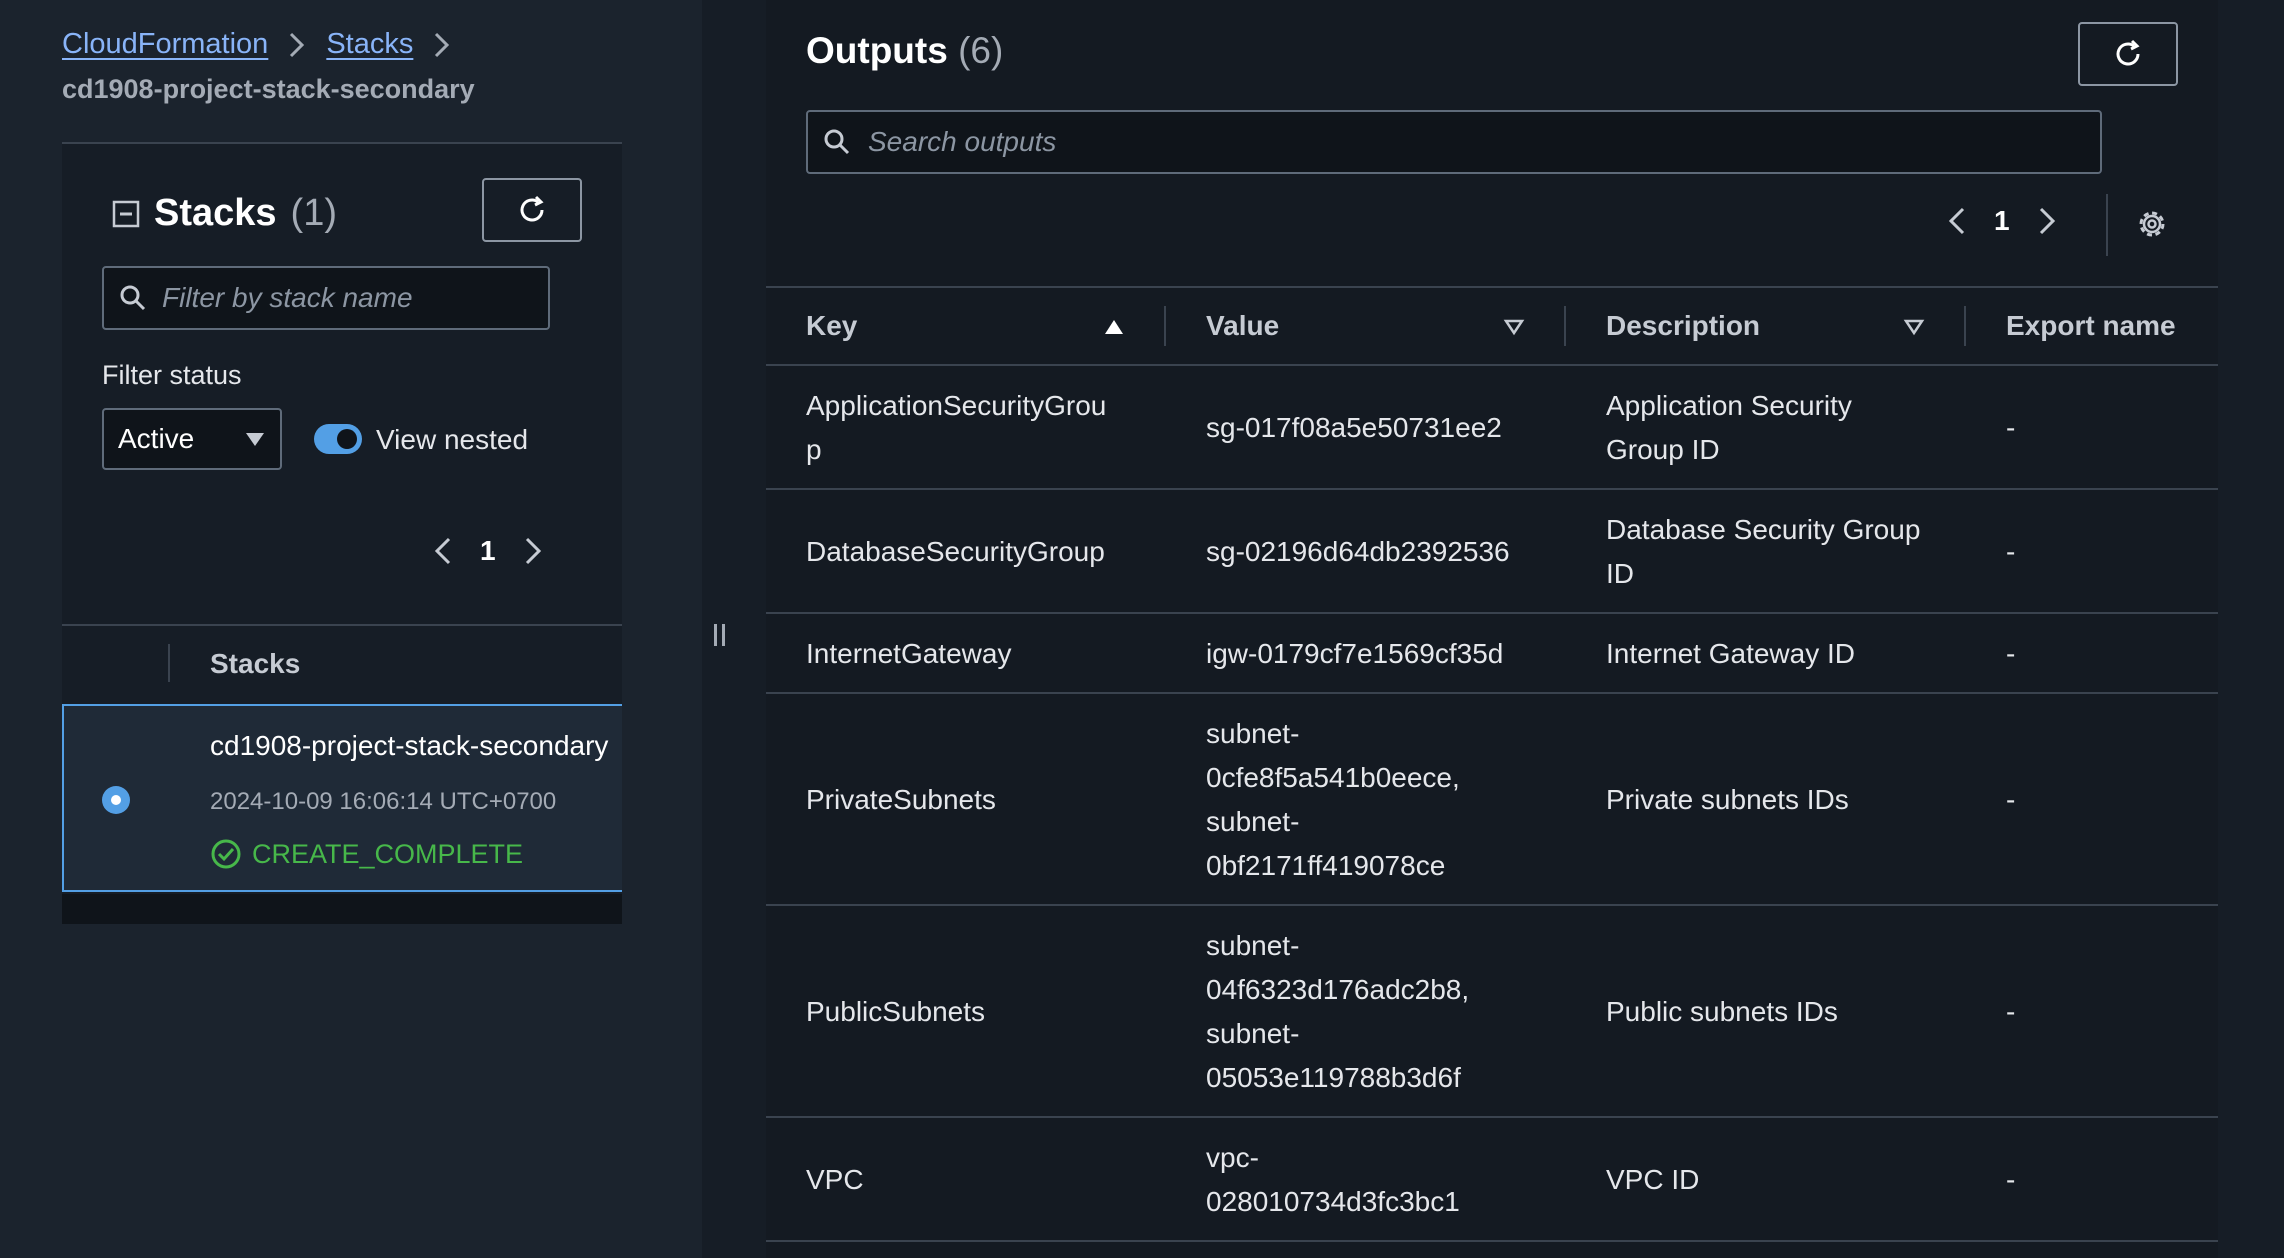 The width and height of the screenshot is (2284, 1258). I want to click on filter-status-label: Filter status, so click(172, 375).